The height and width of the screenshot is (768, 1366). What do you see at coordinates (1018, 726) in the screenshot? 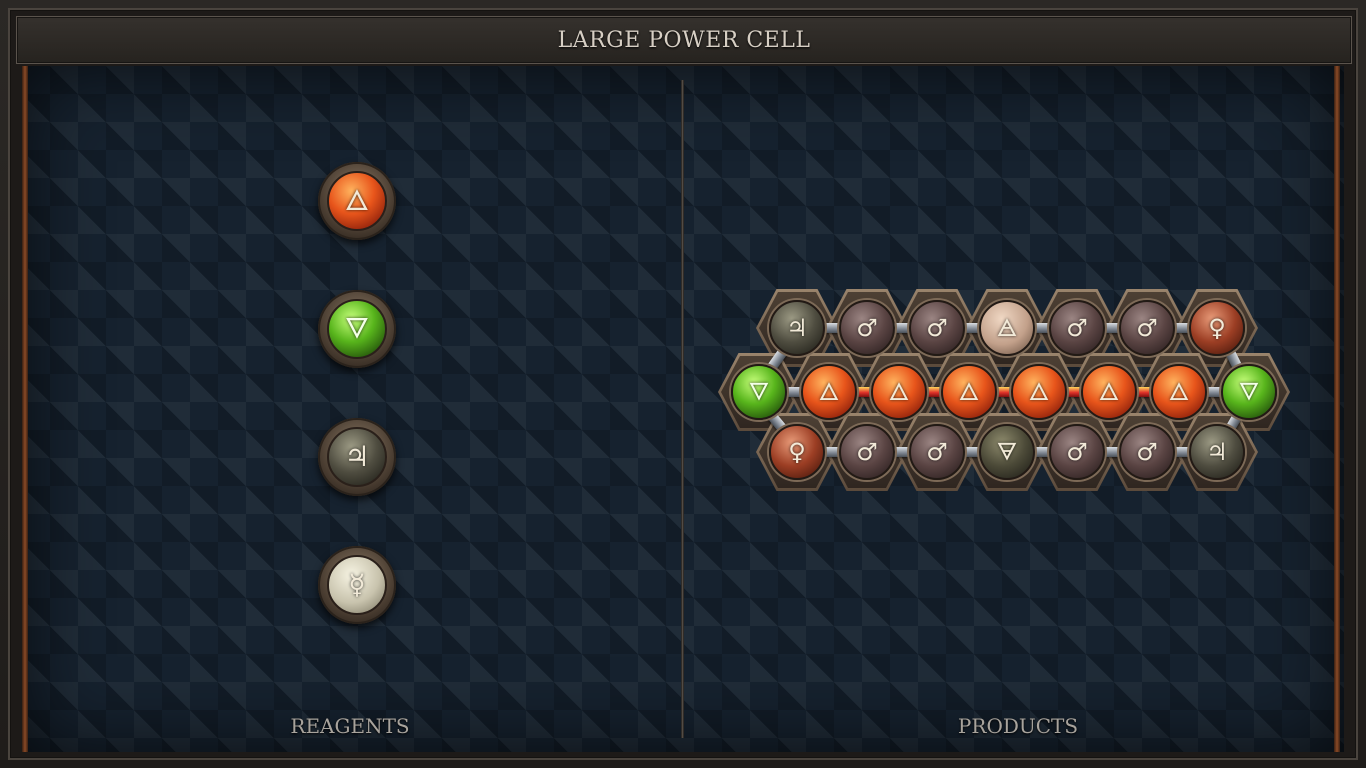
I see `products-label: PRODUCTS` at bounding box center [1018, 726].